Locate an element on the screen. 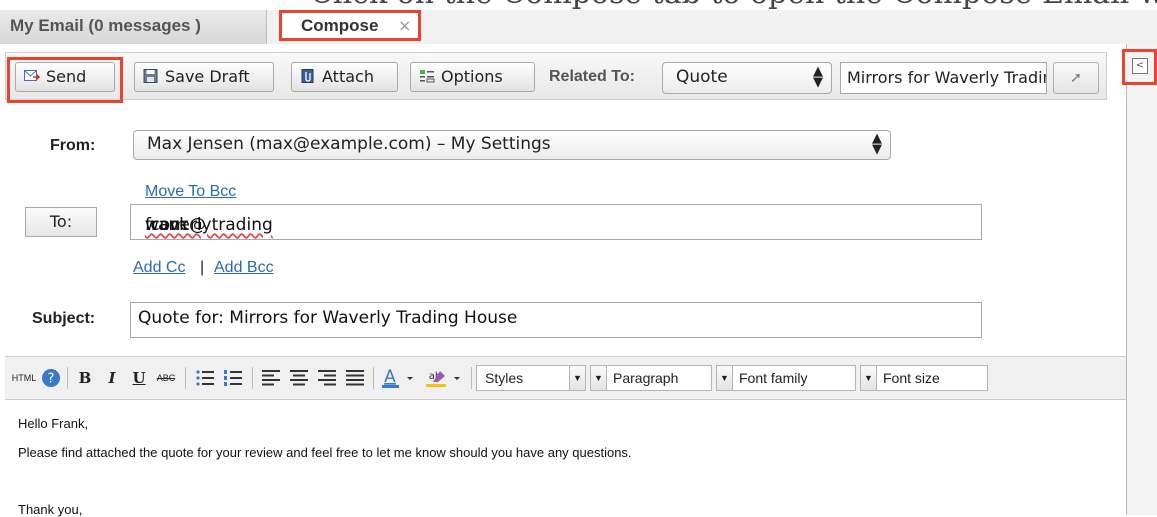 The image size is (1157, 517). related-to-type-value: Quote is located at coordinates (702, 77).